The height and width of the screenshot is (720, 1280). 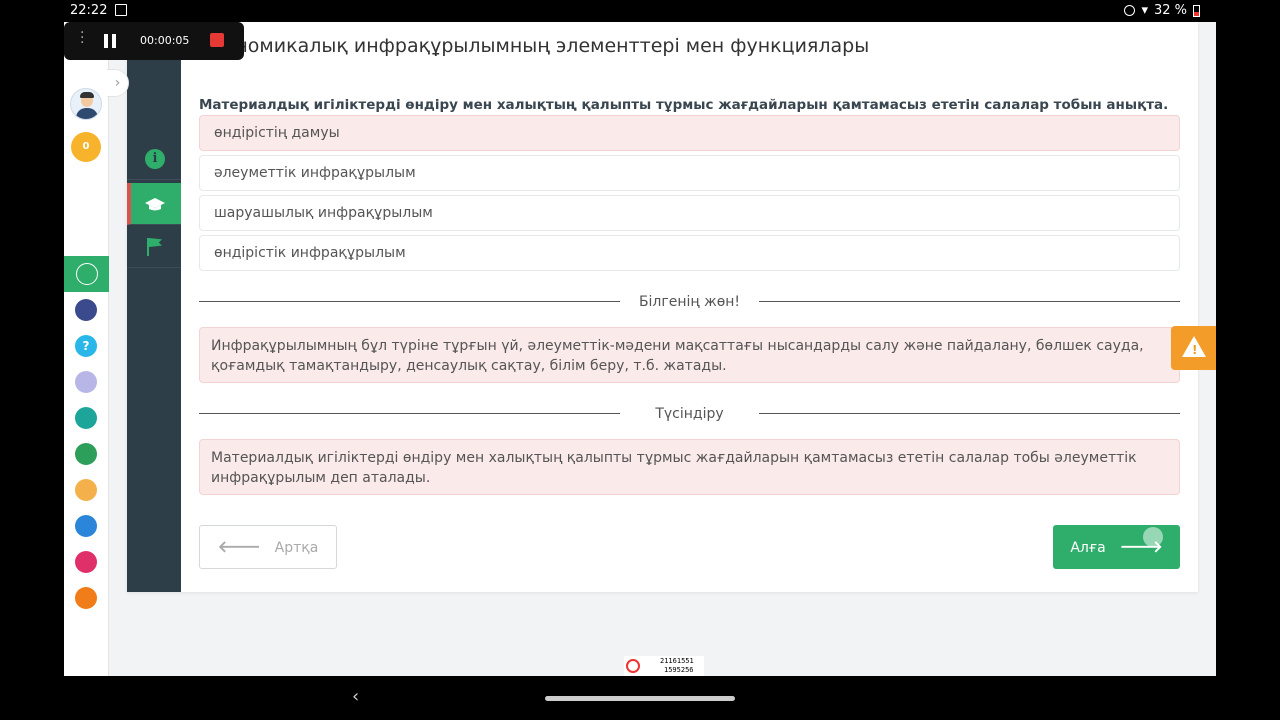 I want to click on user-avatar, so click(x=86, y=104).